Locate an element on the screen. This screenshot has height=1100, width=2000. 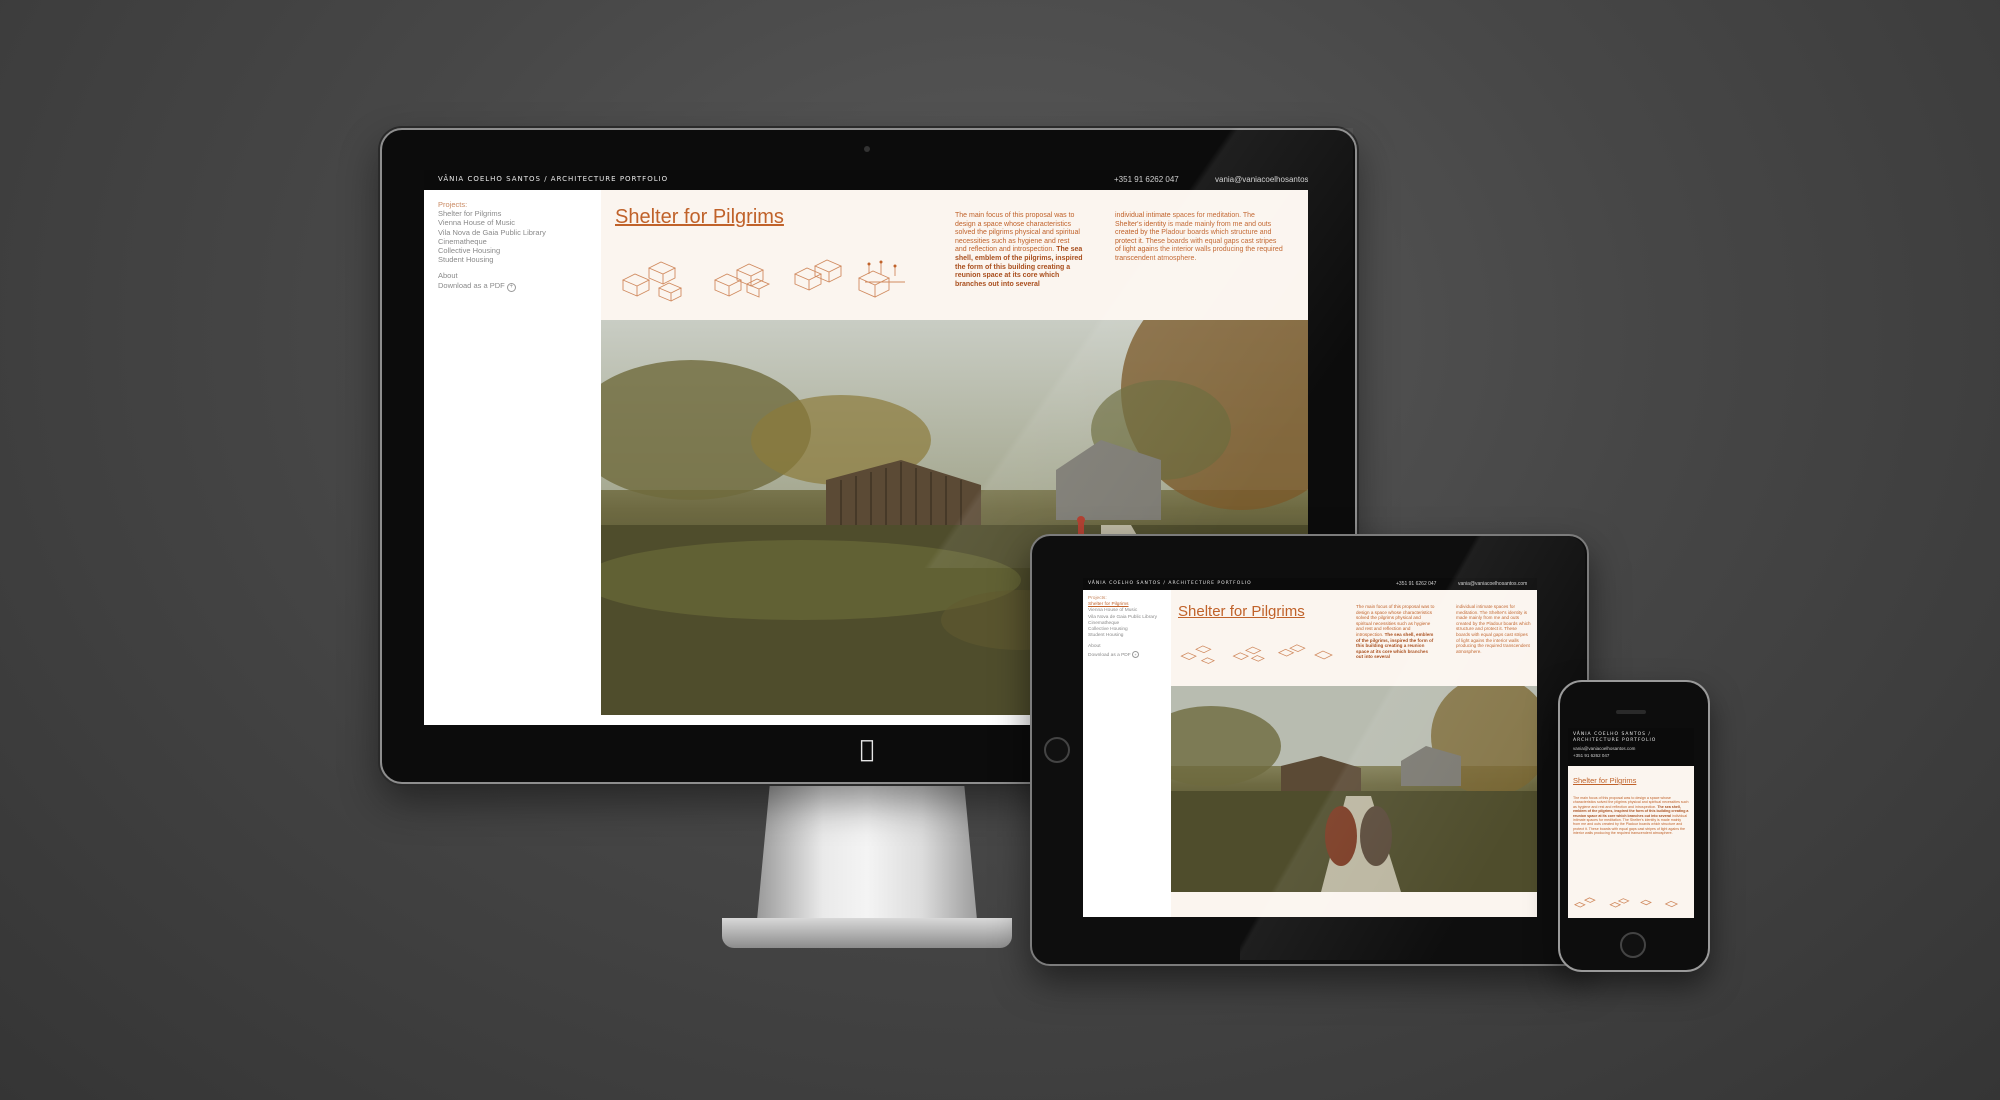
nav-item-vienna-house-of-music: Vienna House of Music is located at coordinates (492, 222).